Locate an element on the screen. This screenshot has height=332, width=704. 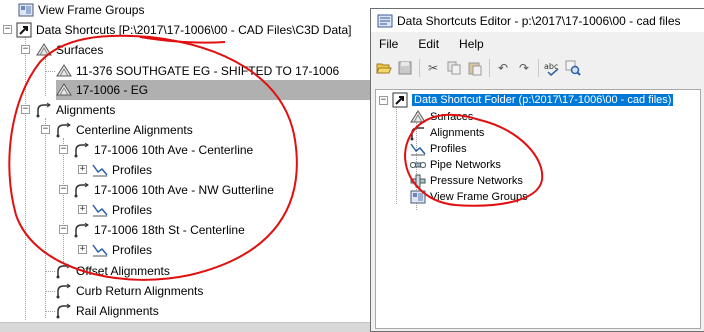
menu-bar: File Edit Help is located at coordinates (537, 44).